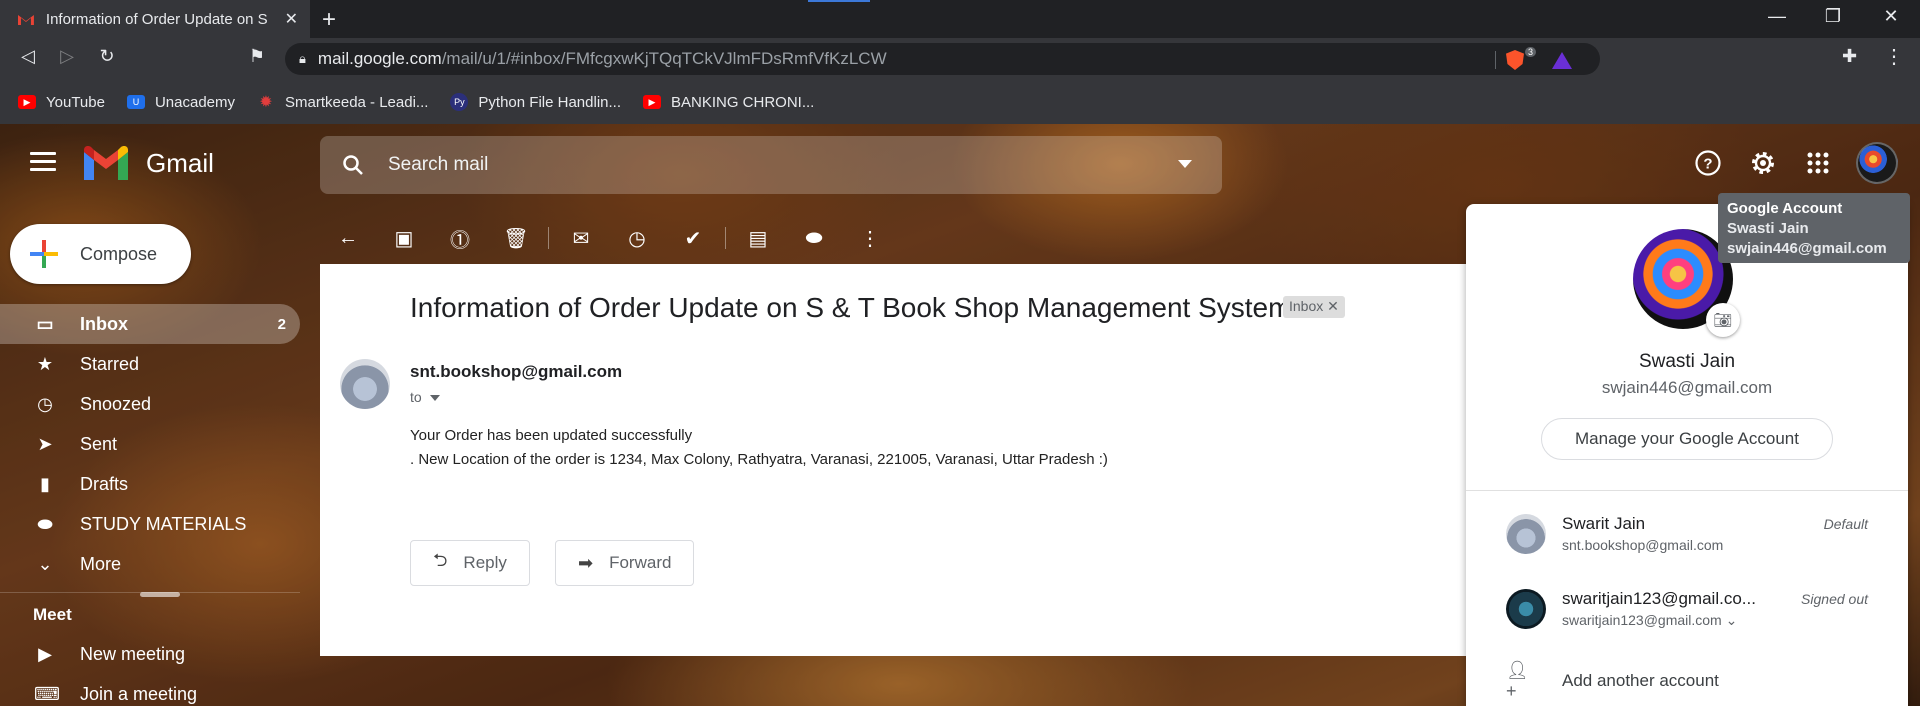 The image size is (1920, 706). Describe the element at coordinates (1723, 320) in the screenshot. I see `camera-icon: 📷︎` at that location.